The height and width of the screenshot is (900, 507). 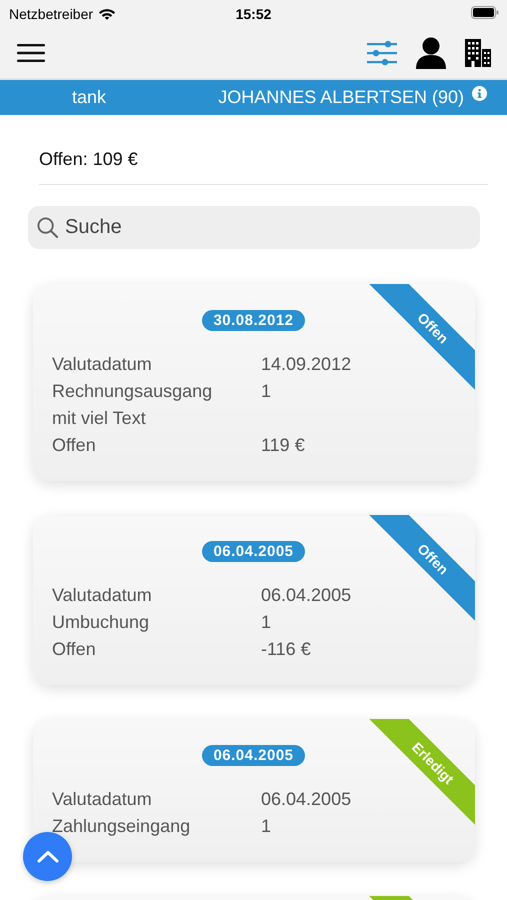 I want to click on clock-time: 15:52, so click(x=253, y=14).